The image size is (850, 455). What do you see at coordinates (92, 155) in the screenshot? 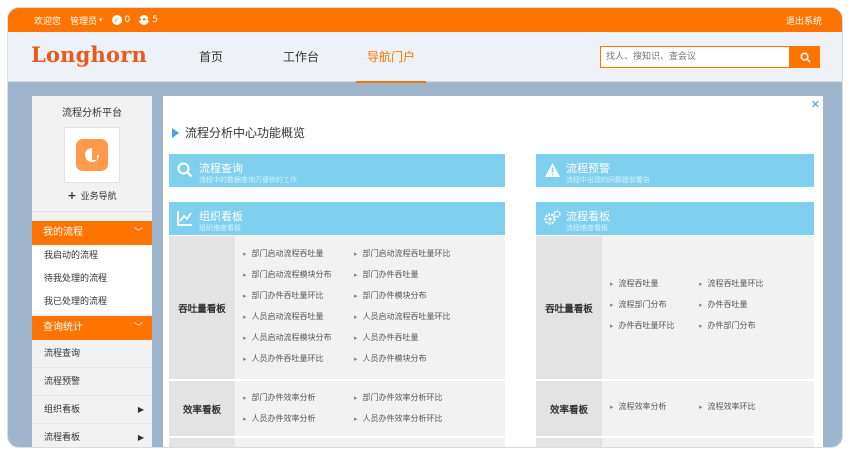
I see `app-tile` at bounding box center [92, 155].